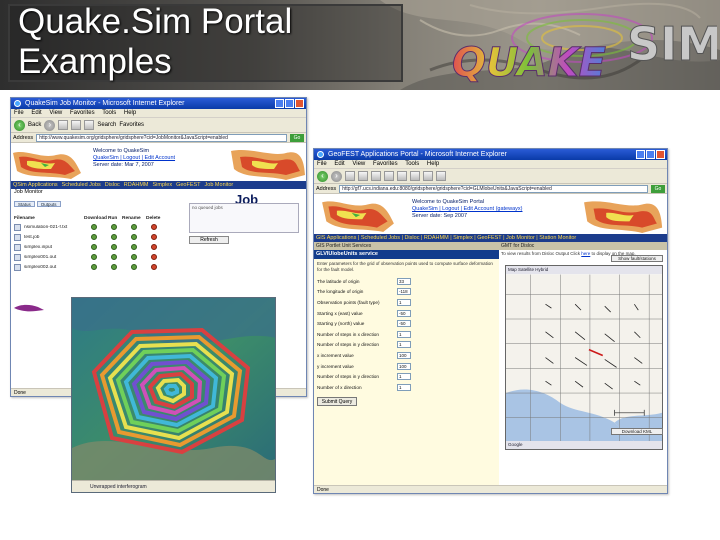 Image resolution: width=720 pixels, height=540 pixels. Describe the element at coordinates (54, 267) in the screenshot. I see `file-name: simplex002.out` at that location.